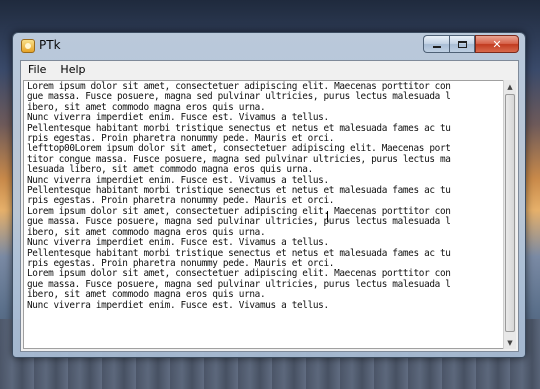  Describe the element at coordinates (436, 47) in the screenshot. I see `minimize-icon` at that location.